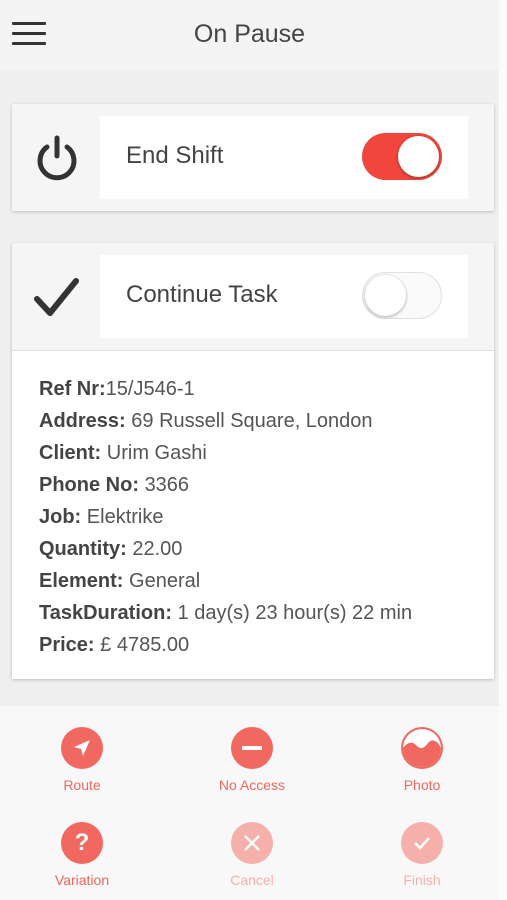 The image size is (507, 900). I want to click on continue-task-label: Continue Task, so click(202, 294).